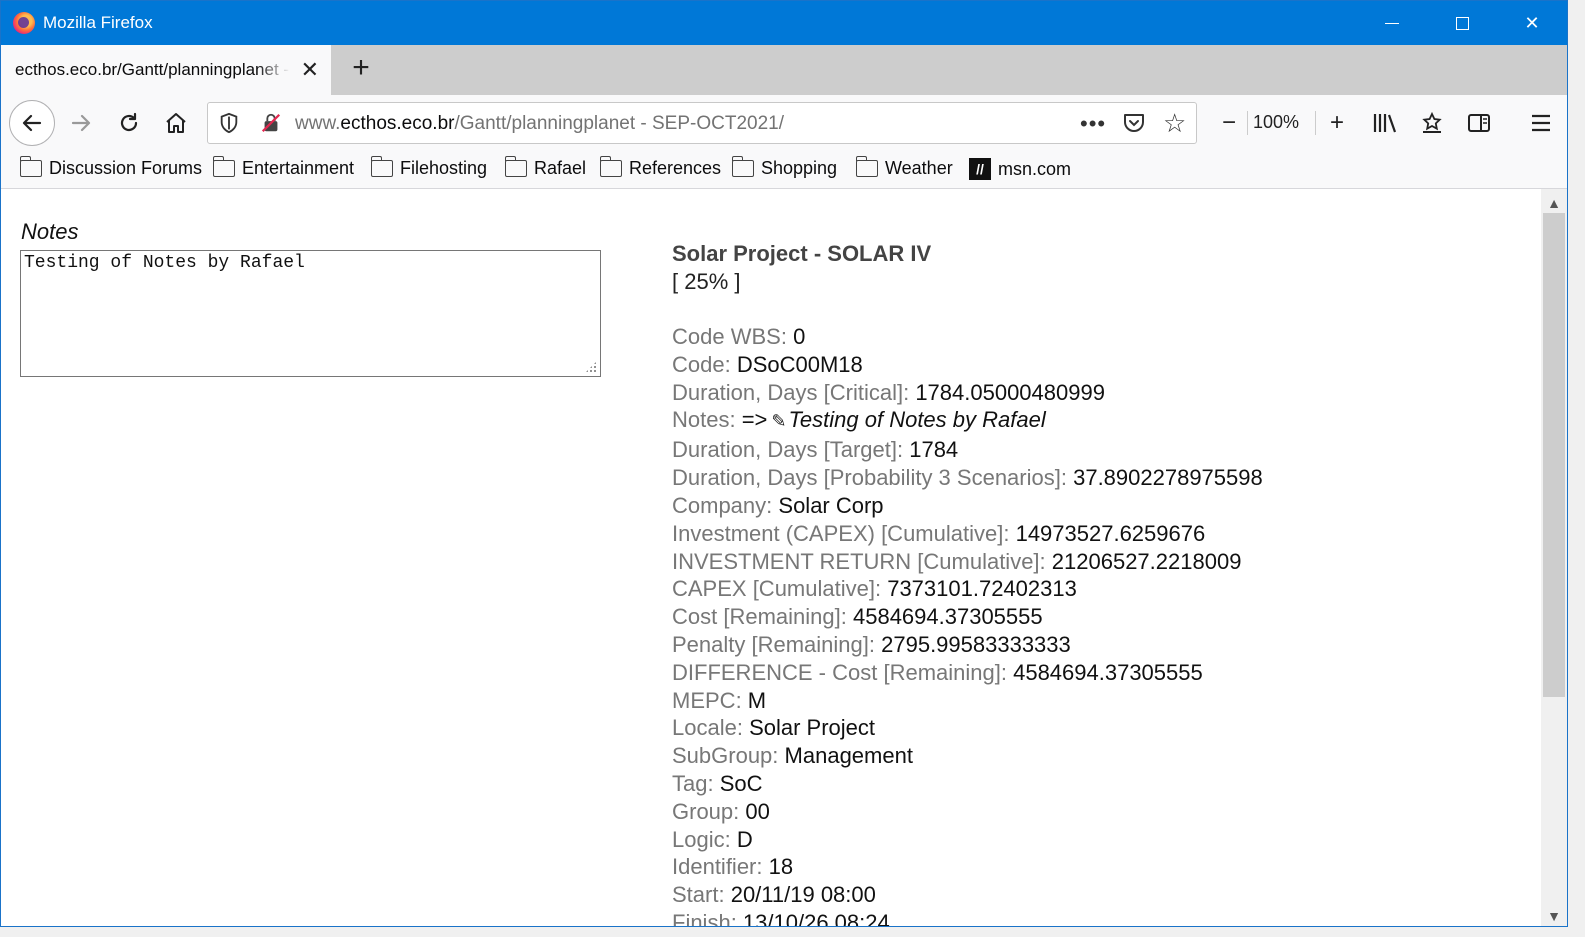 The image size is (1585, 937). I want to click on maximize-icon, so click(1462, 23).